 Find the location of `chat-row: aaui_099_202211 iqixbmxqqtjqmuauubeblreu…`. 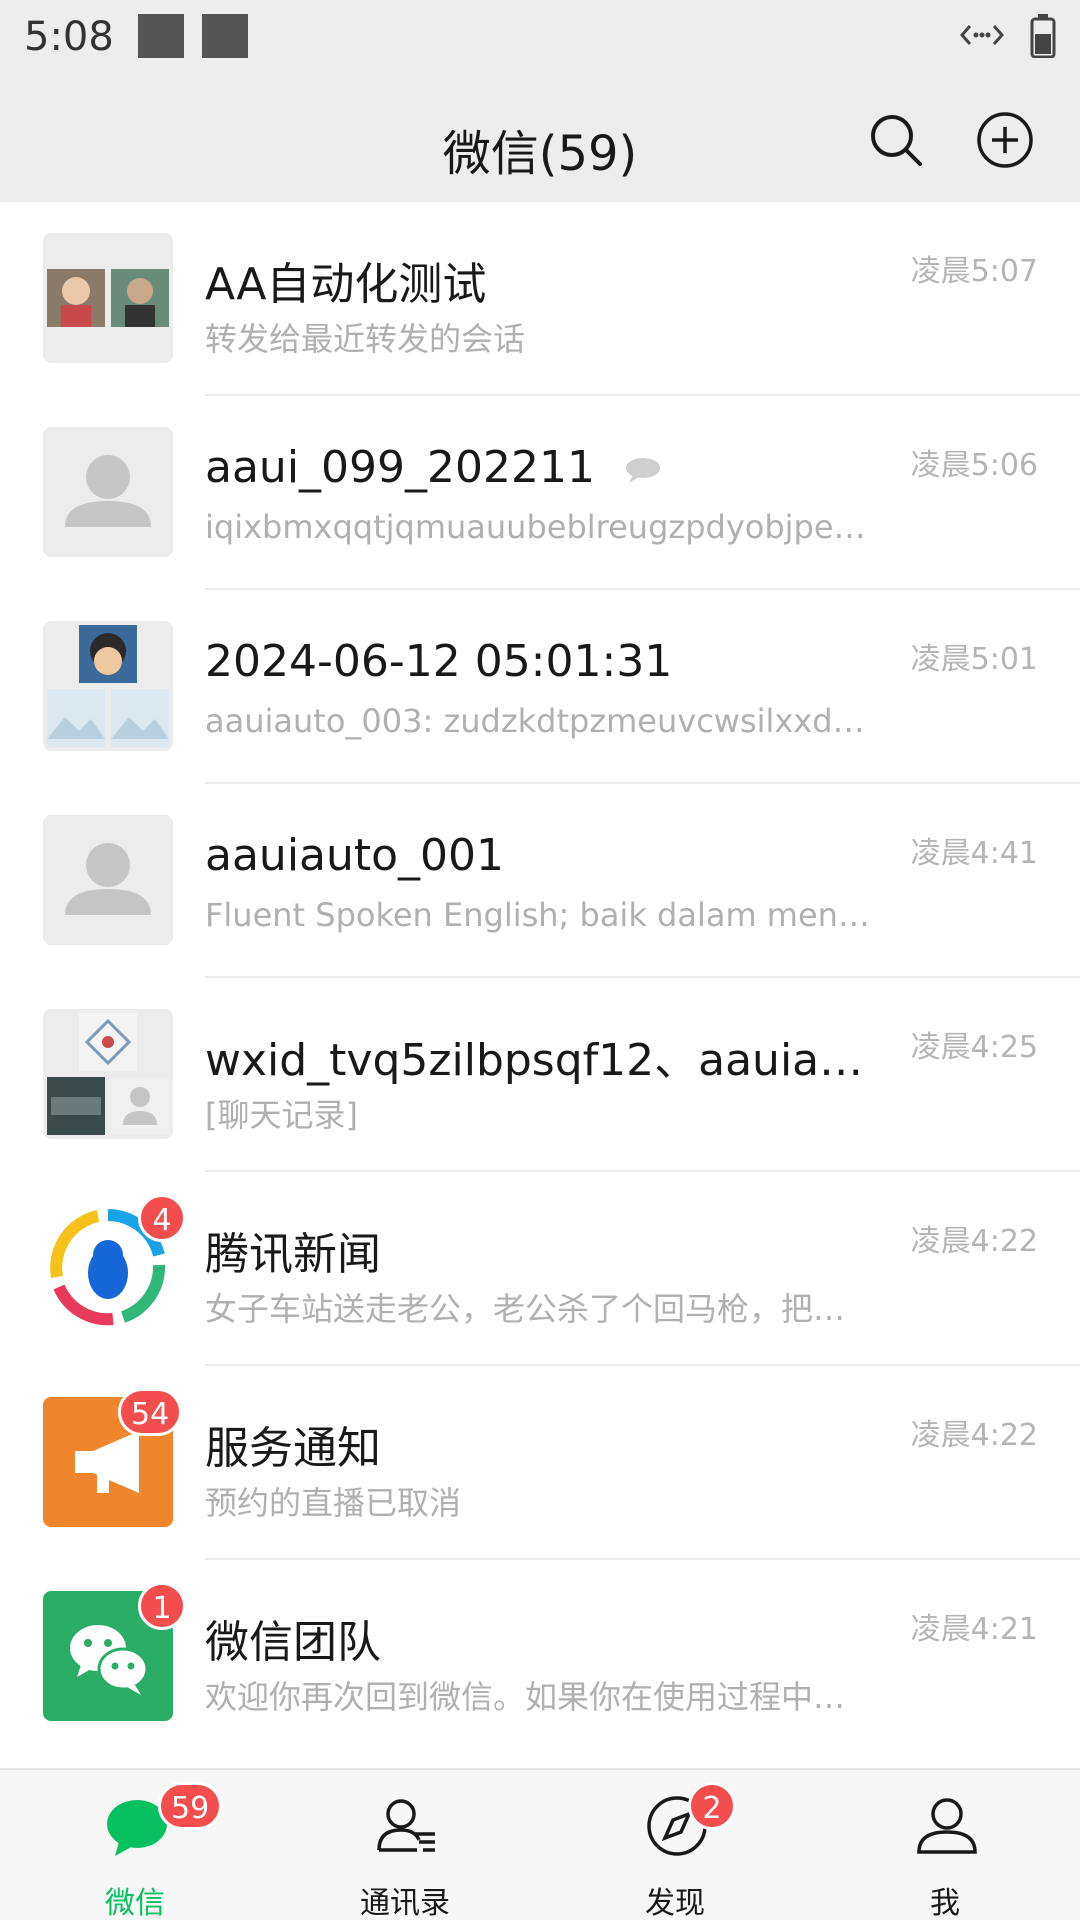

chat-row: aaui_099_202211 iqixbmxqqtjqmuauubeblreu… is located at coordinates (540, 493).